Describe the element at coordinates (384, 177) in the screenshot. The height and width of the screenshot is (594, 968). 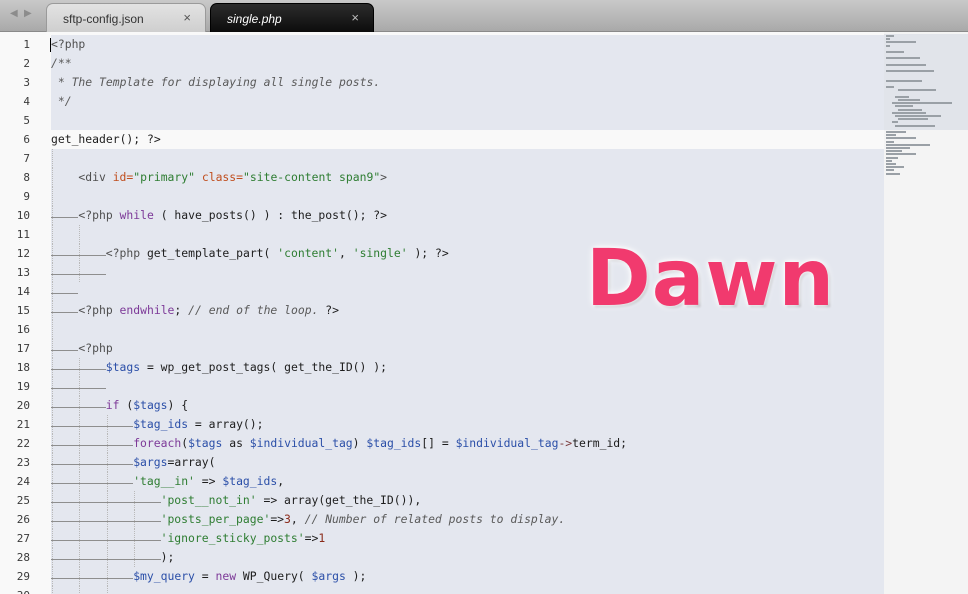
I see `code-token: >` at that location.